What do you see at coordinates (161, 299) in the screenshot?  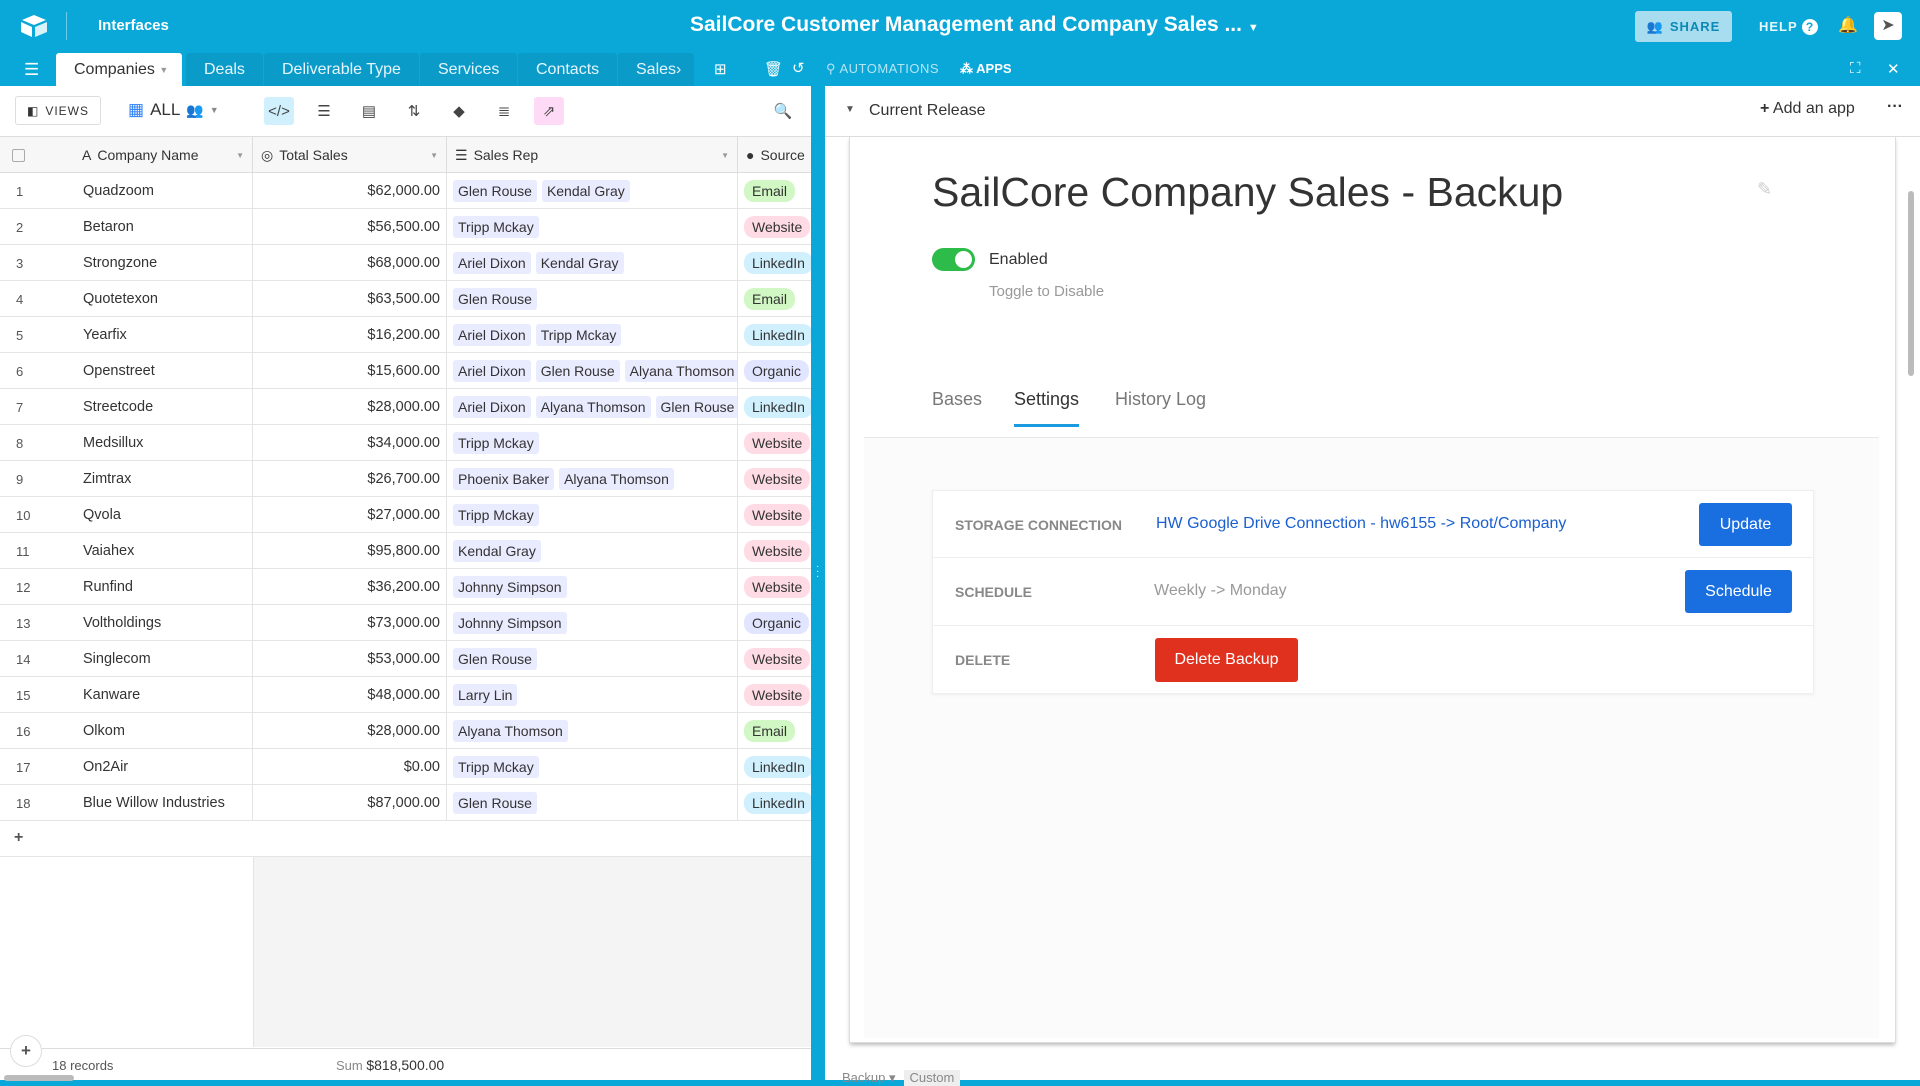 I see `company-name-cell: Quotetexon` at bounding box center [161, 299].